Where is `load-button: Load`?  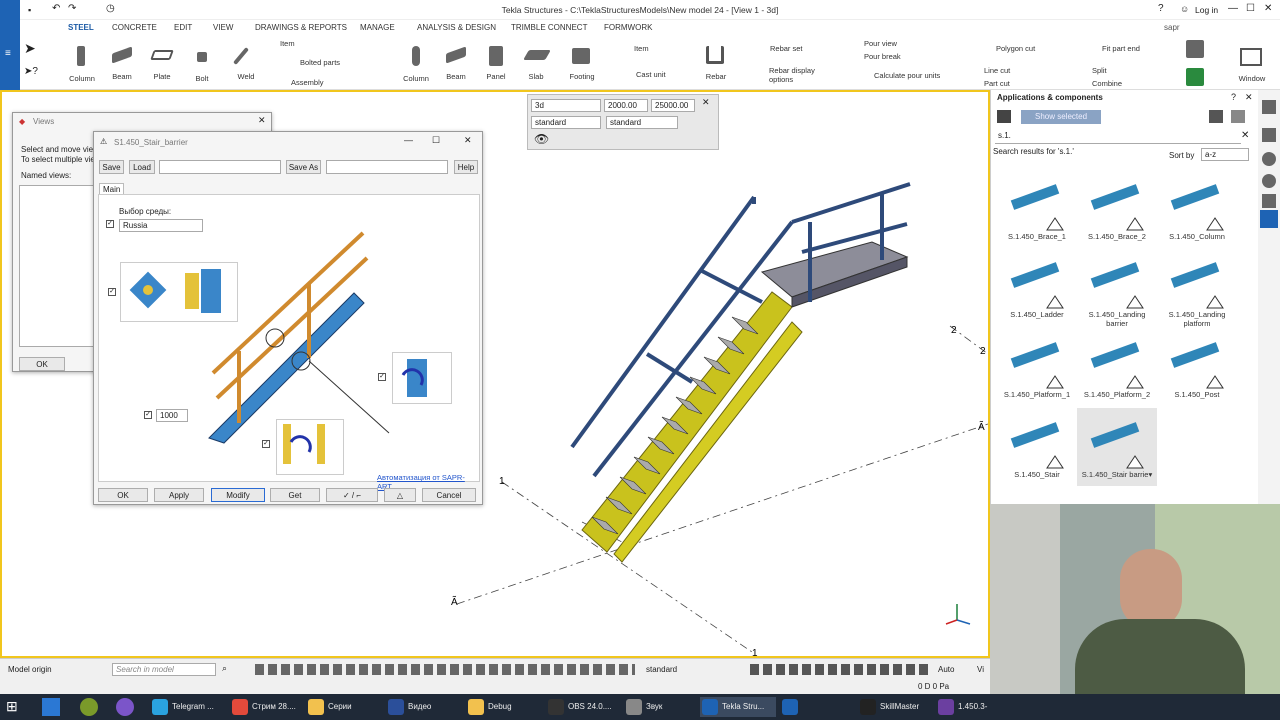 load-button: Load is located at coordinates (142, 167).